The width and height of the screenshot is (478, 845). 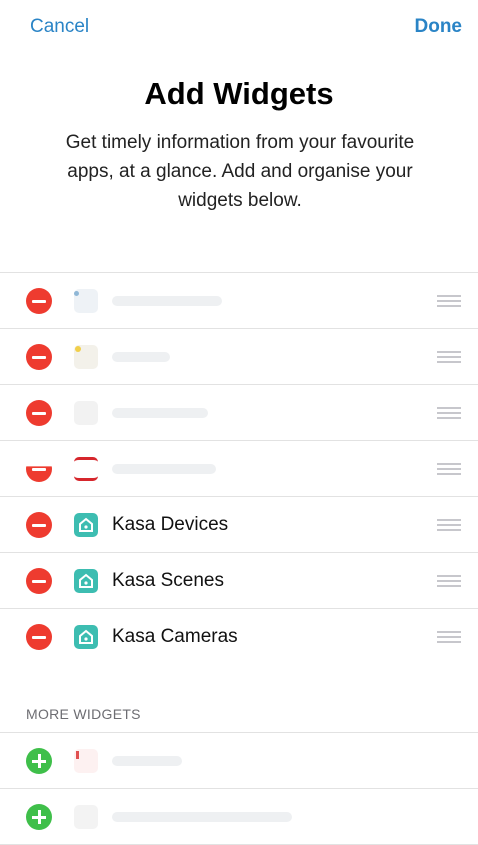 I want to click on widget-row-kasa-cameras: Kasa Cameras, so click(x=239, y=637).